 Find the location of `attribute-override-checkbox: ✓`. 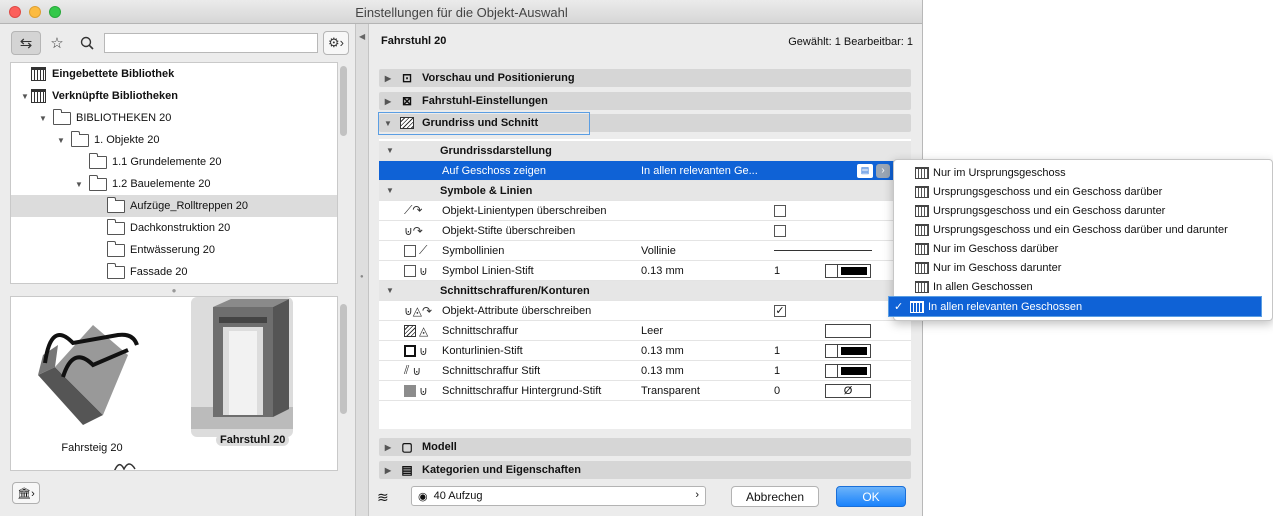

attribute-override-checkbox: ✓ is located at coordinates (780, 310).